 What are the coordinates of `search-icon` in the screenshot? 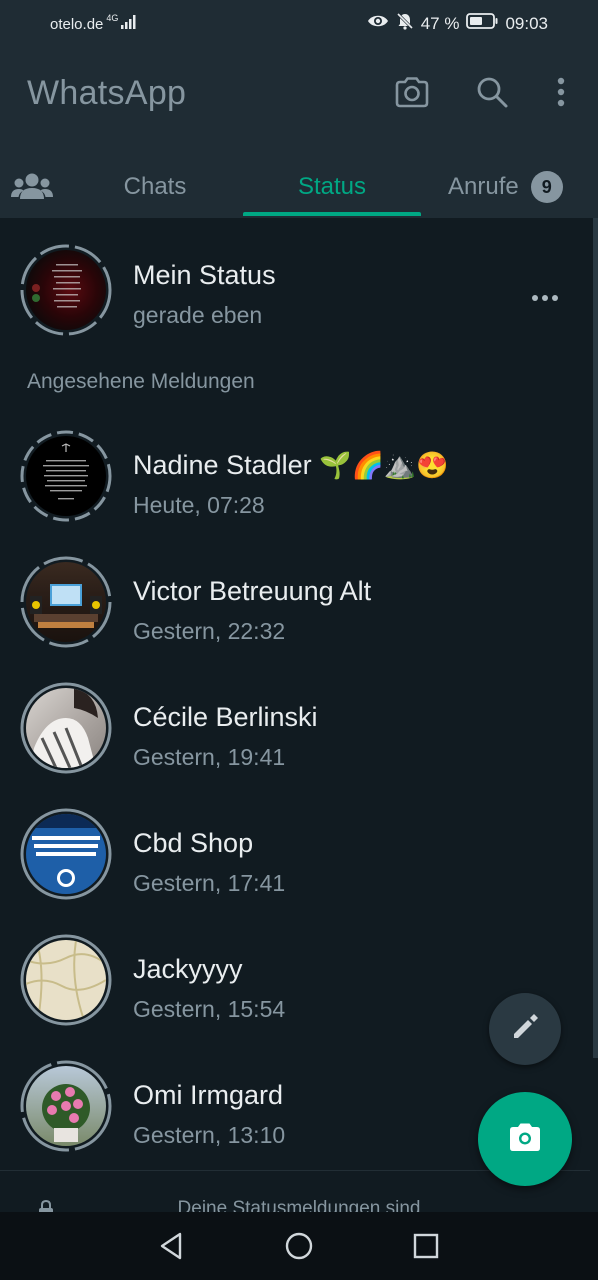 It's located at (492, 92).